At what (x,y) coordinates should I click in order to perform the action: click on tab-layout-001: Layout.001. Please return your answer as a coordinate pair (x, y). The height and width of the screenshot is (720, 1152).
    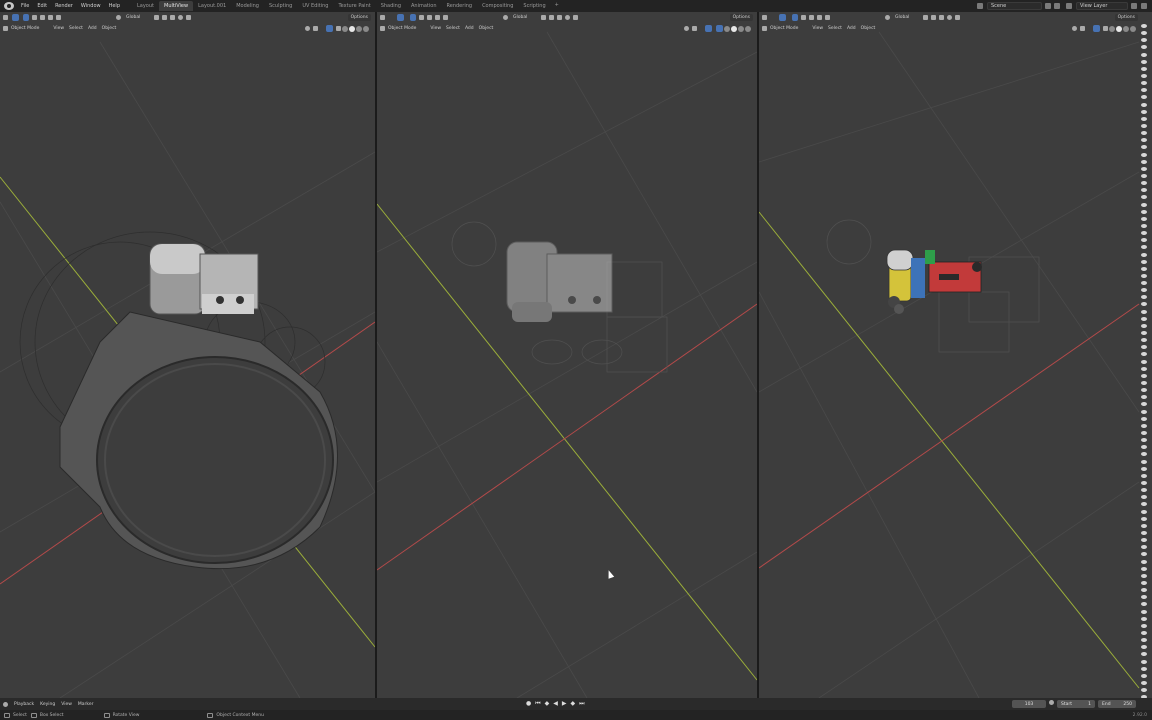
    Looking at the image, I should click on (212, 6).